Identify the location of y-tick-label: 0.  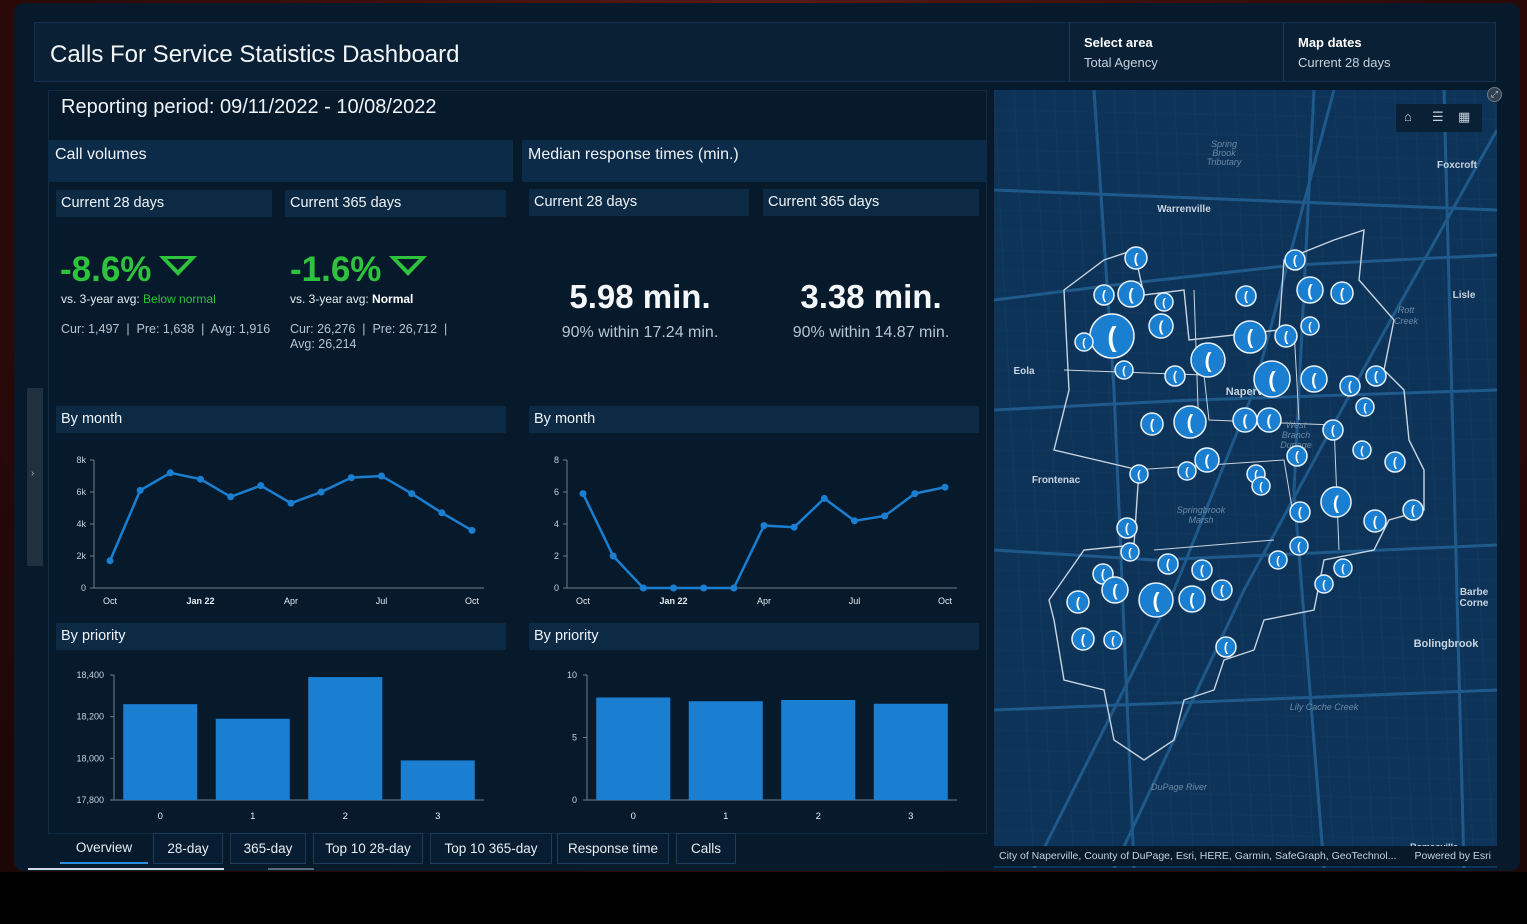
(556, 588).